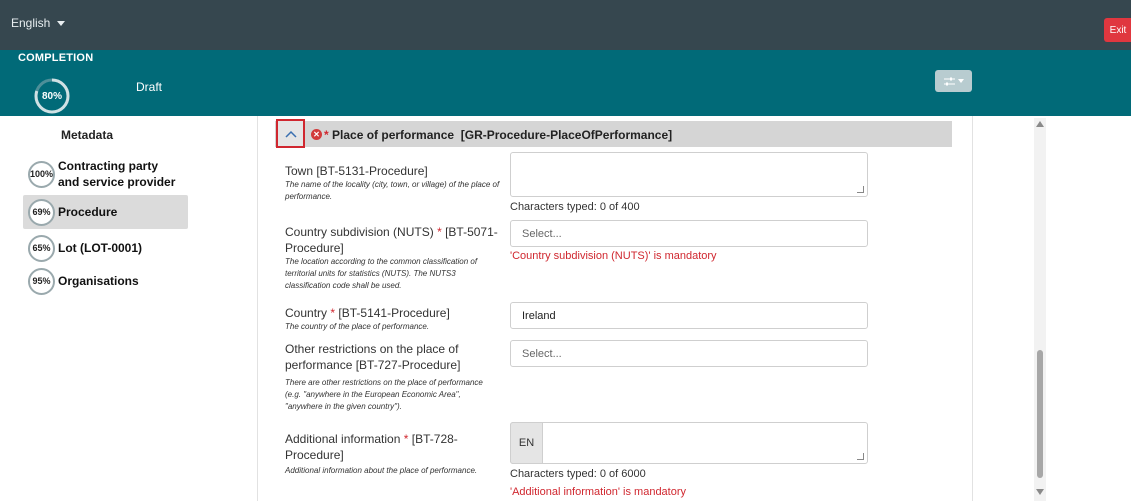  What do you see at coordinates (41, 212) in the screenshot?
I see `progress-badge: 69%` at bounding box center [41, 212].